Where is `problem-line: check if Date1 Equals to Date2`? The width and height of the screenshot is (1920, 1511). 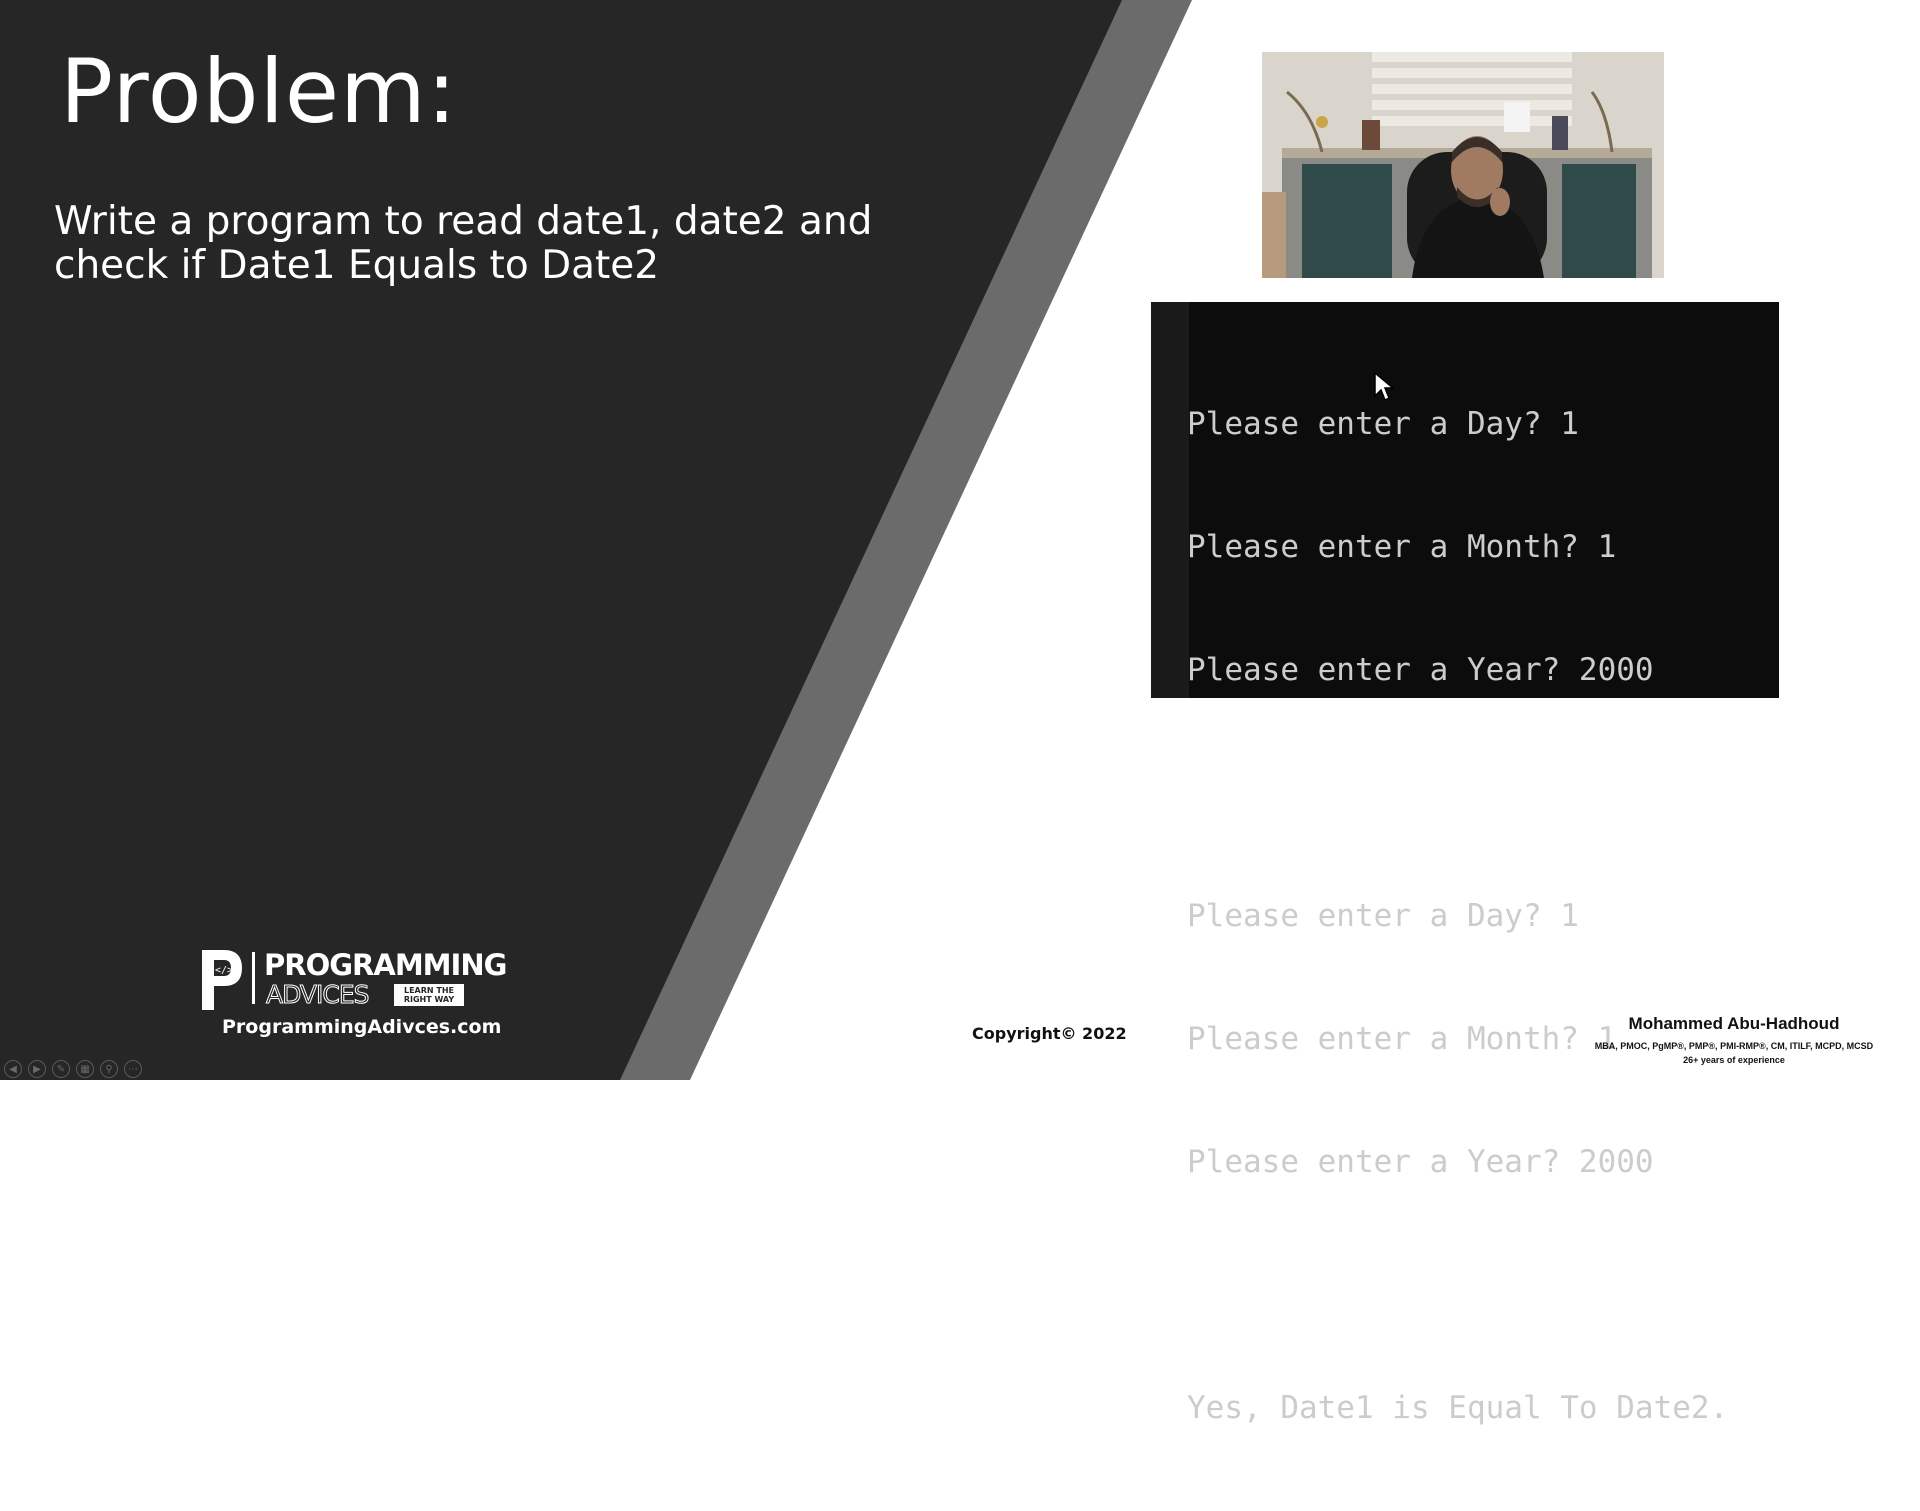
problem-line: check if Date1 Equals to Date2 is located at coordinates (357, 265).